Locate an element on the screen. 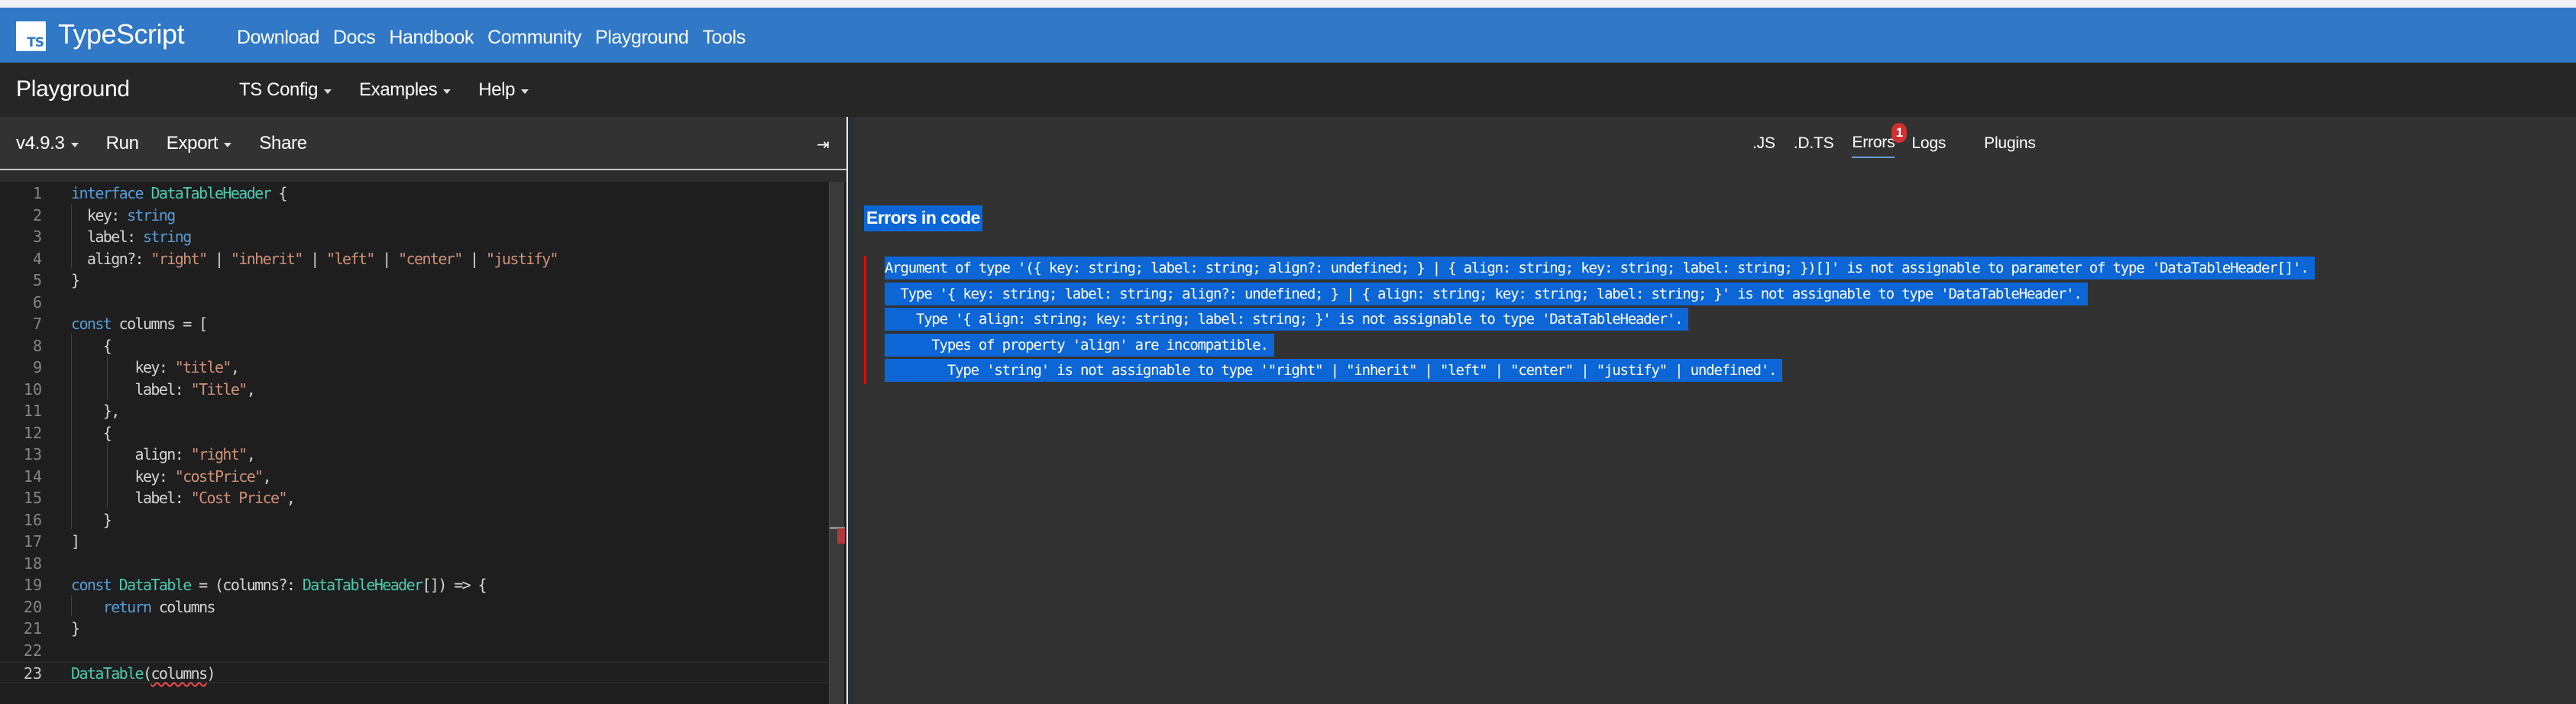  line-number: 16 is located at coordinates (32, 519).